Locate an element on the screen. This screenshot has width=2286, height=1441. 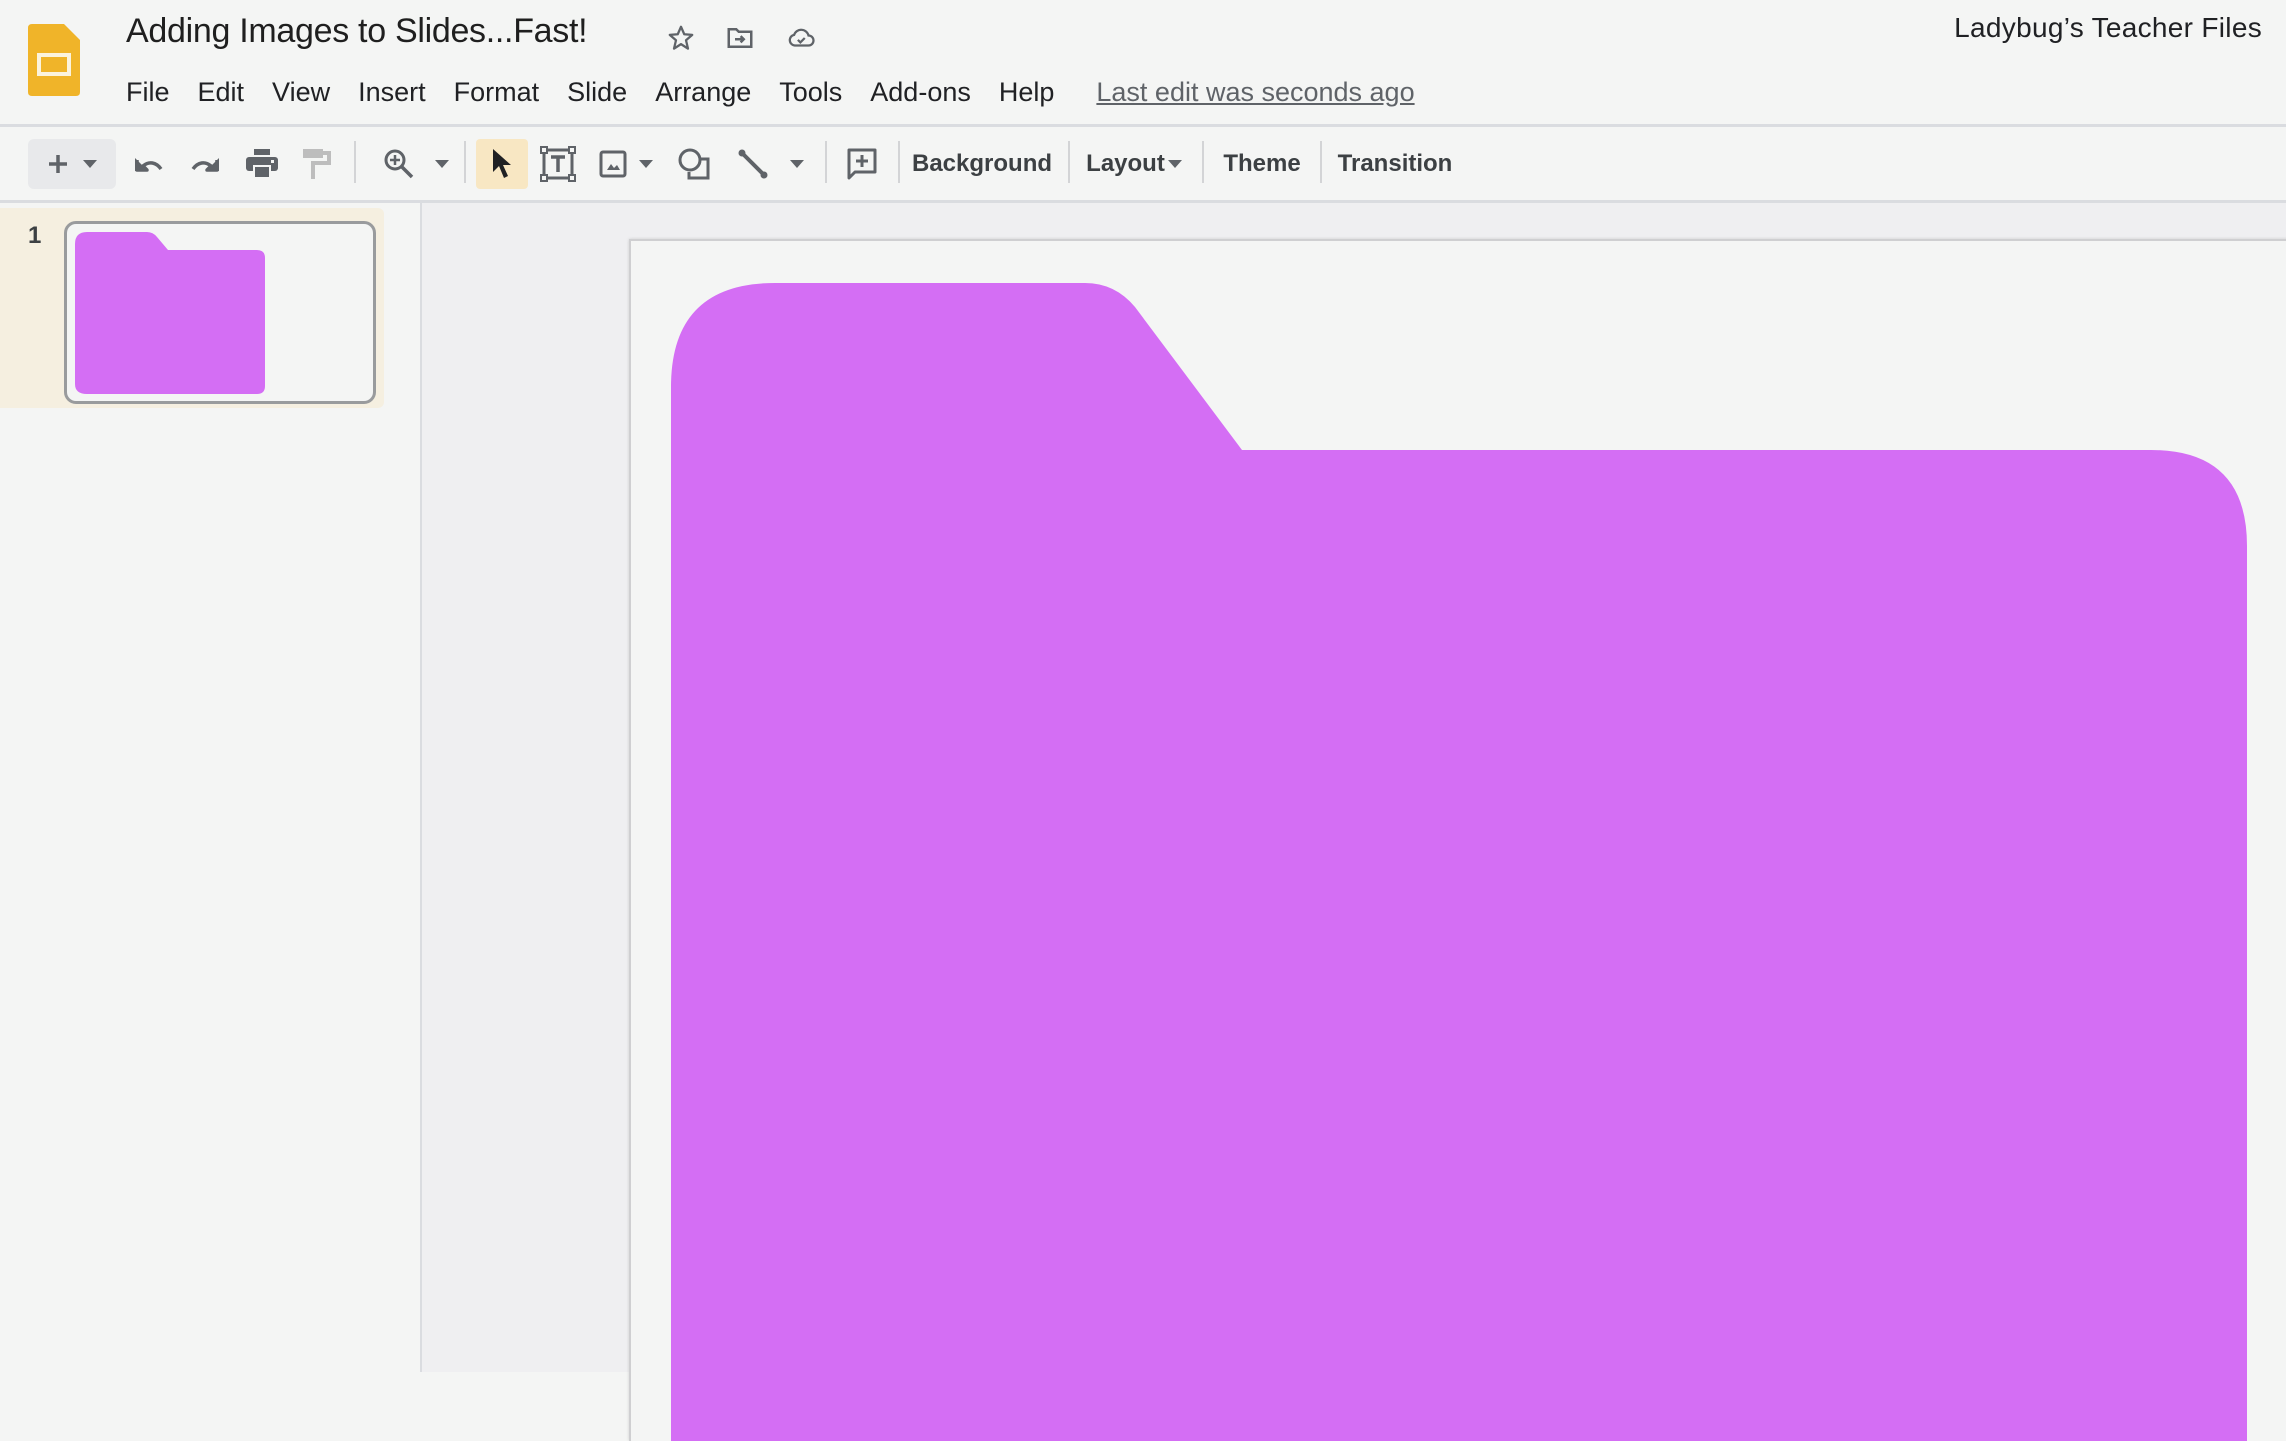
menu-arrange: Arrange is located at coordinates (703, 92).